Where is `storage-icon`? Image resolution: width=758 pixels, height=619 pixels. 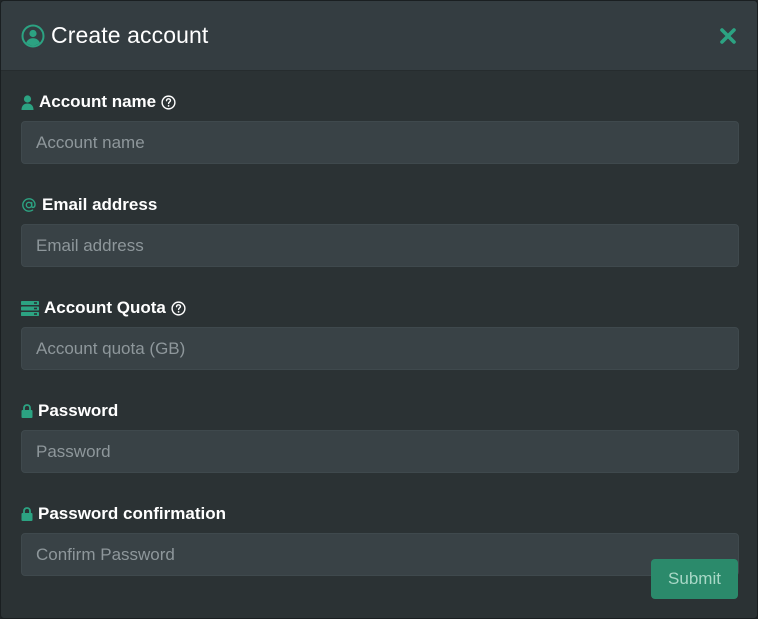 storage-icon is located at coordinates (30, 308).